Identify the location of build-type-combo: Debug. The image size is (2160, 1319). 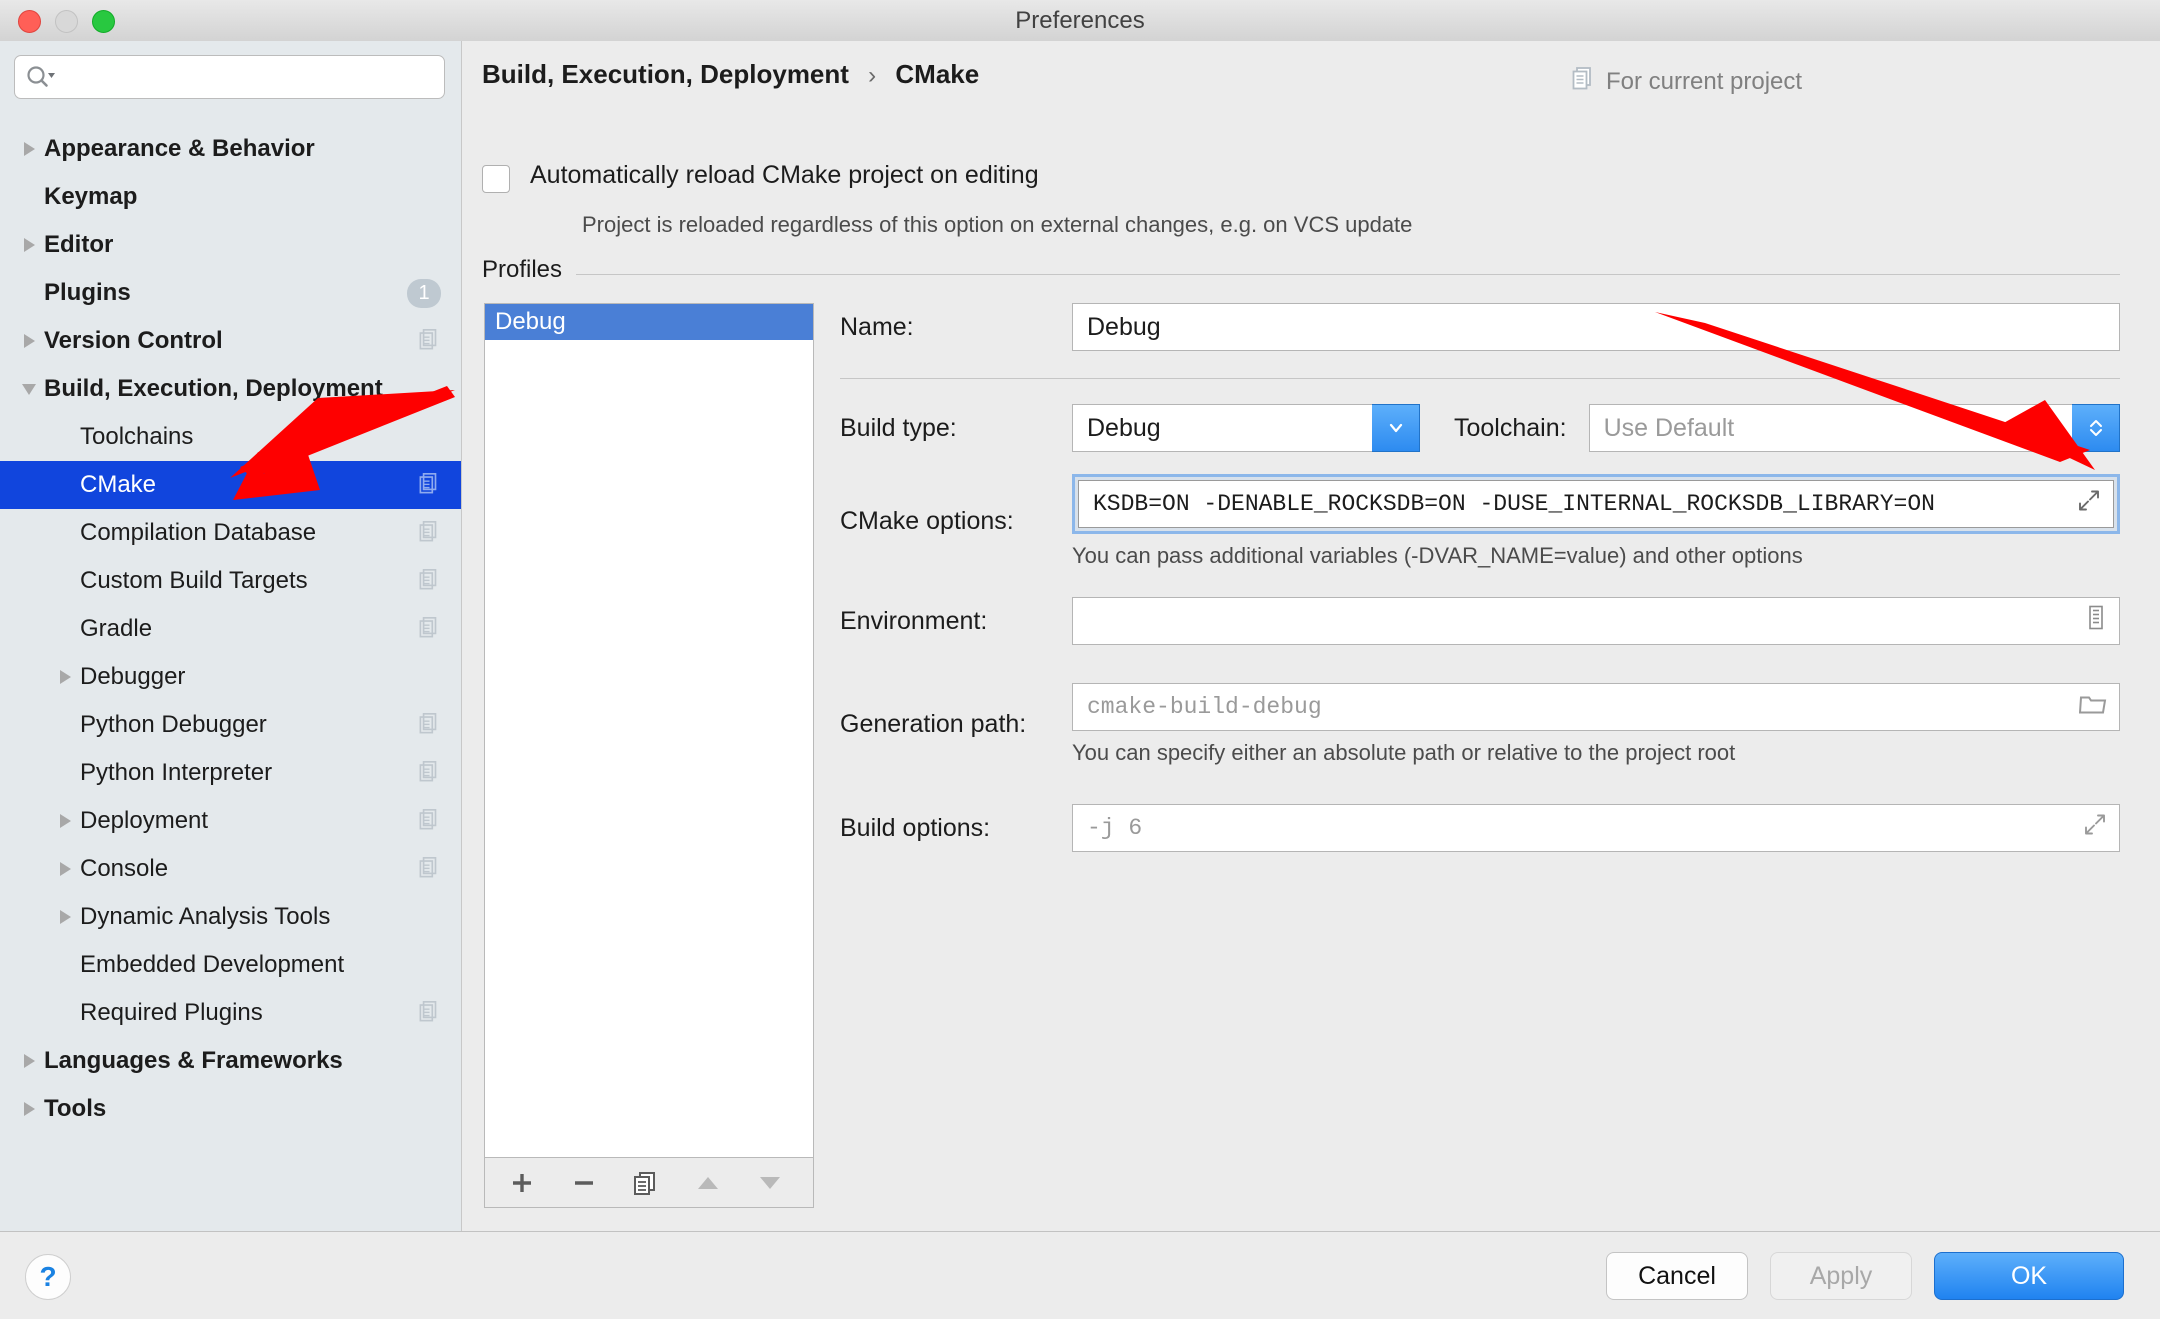
(1246, 428).